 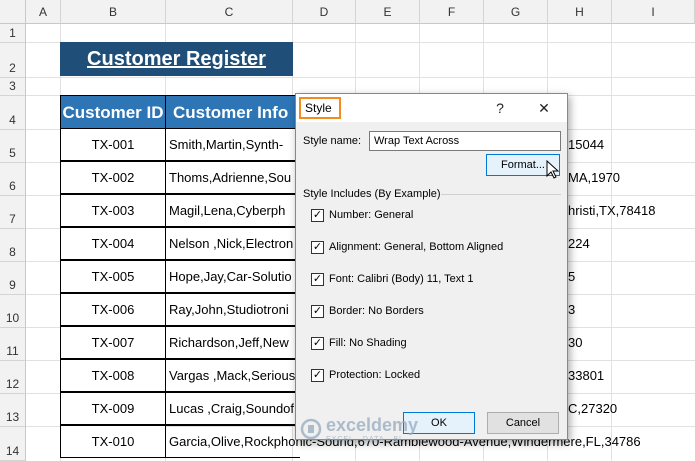 I want to click on column-header-e: E, so click(x=388, y=12).